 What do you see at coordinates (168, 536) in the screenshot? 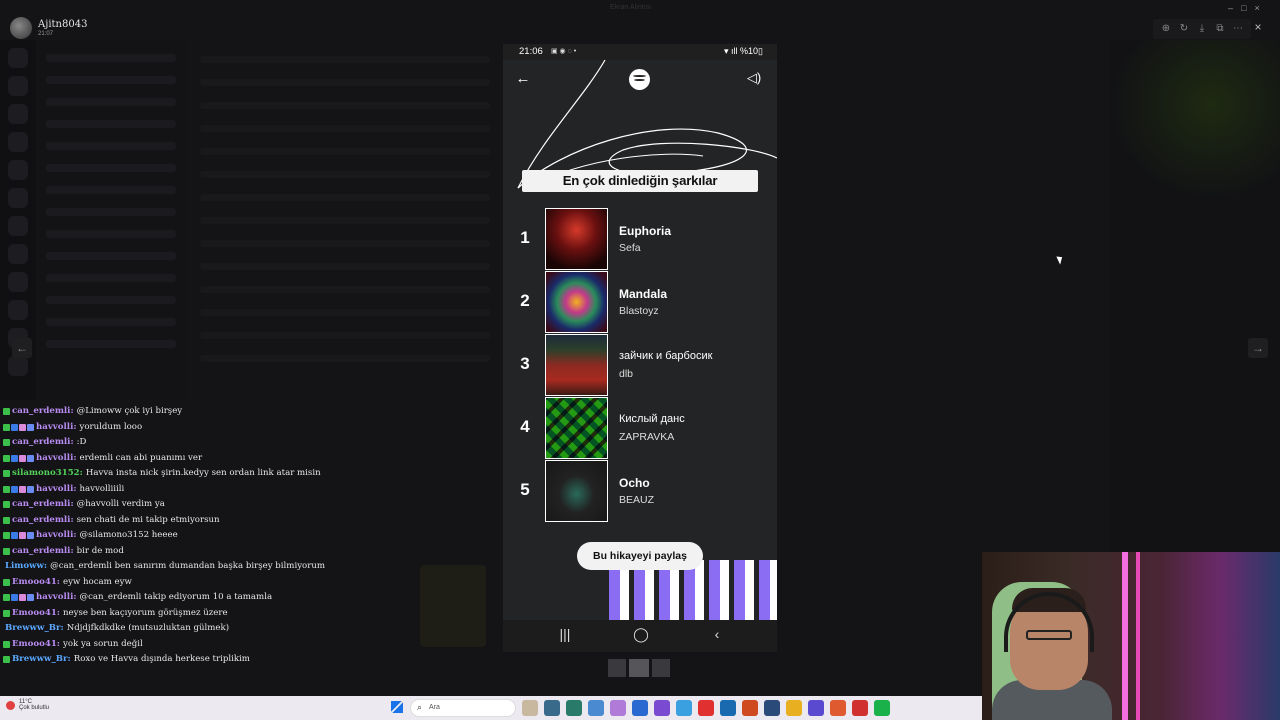
I see `chat-message: havvolli: @silamono3152 heeee` at bounding box center [168, 536].